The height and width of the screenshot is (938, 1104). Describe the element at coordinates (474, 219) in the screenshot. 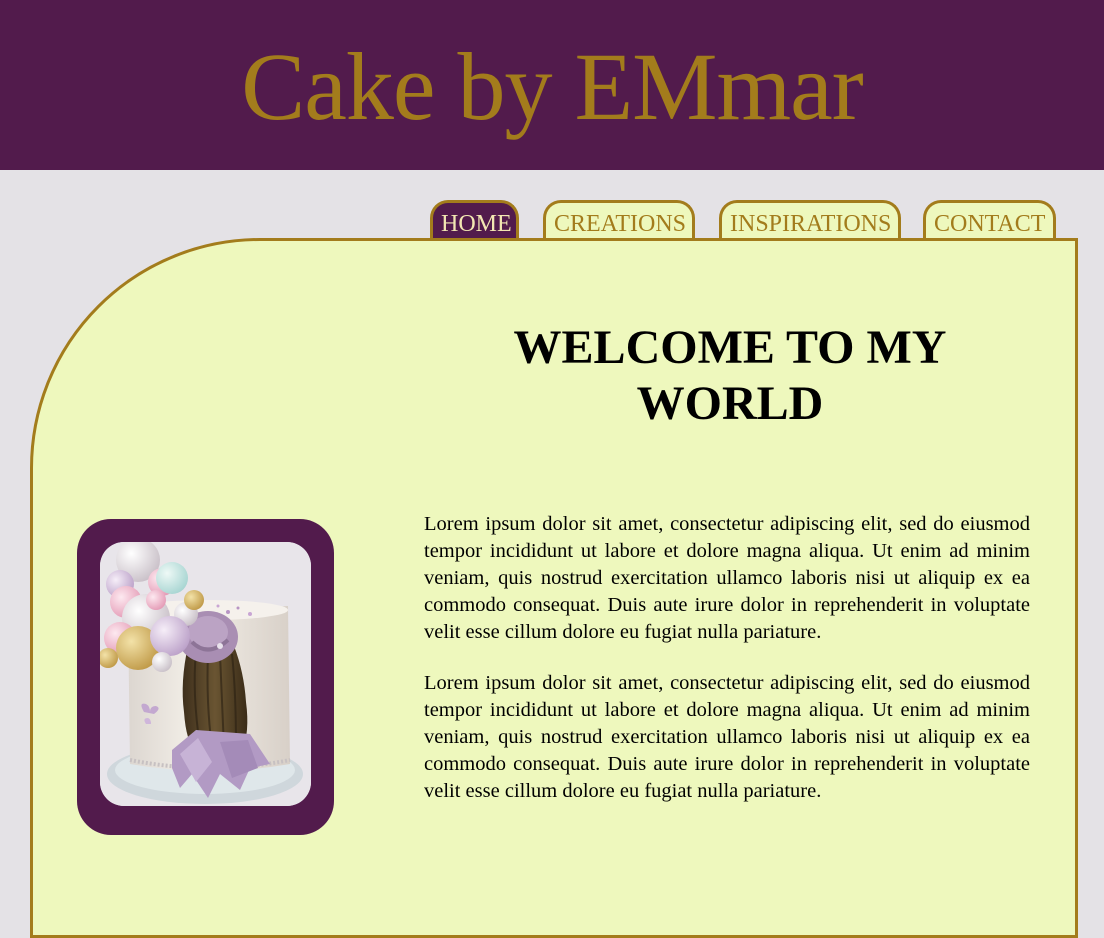

I see `tab-home: HOME` at that location.